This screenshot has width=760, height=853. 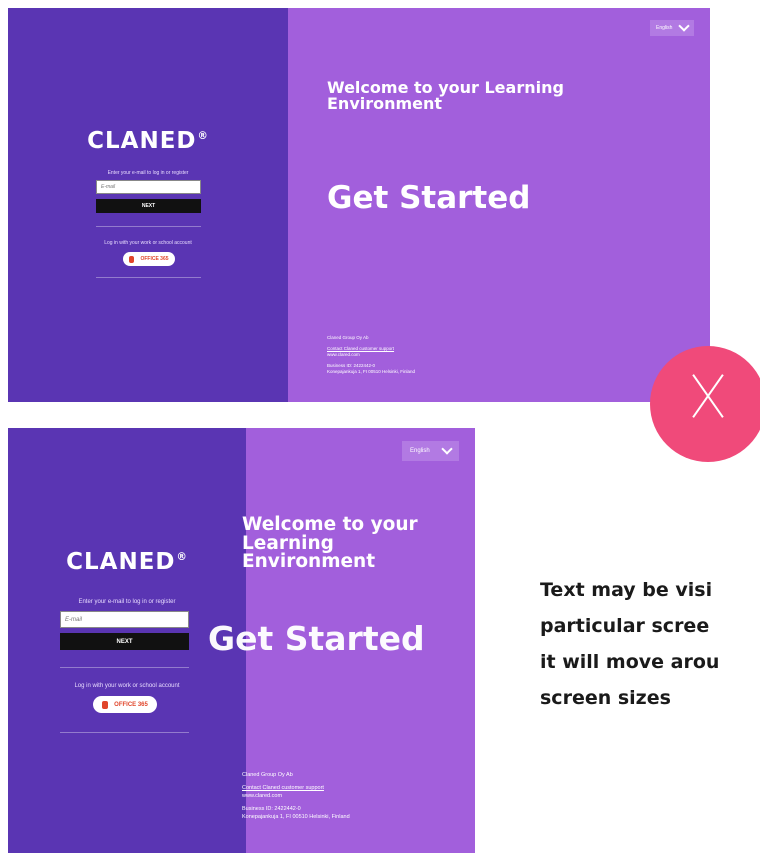 I want to click on website-text: www.clared.com, so click(x=262, y=795).